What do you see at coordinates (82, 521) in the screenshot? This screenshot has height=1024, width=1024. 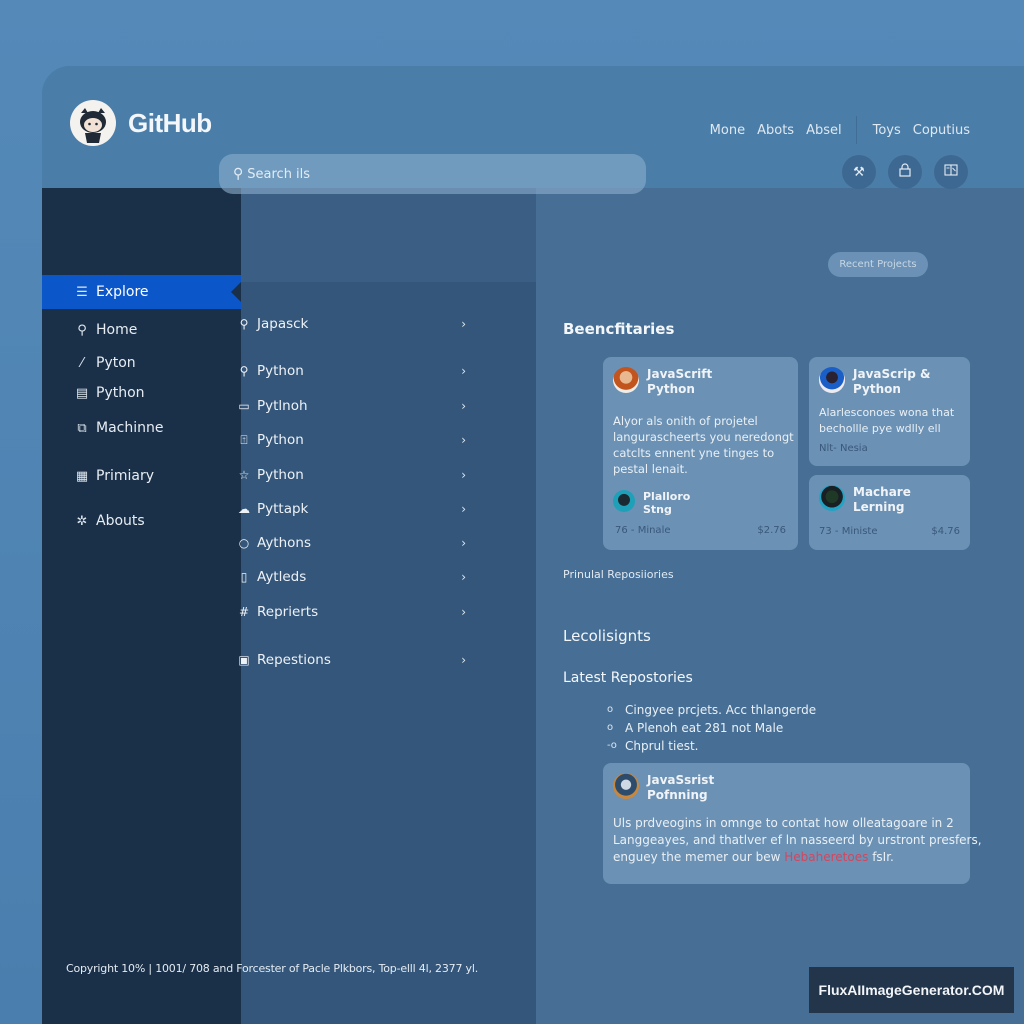 I see `gear-icon: ✲` at bounding box center [82, 521].